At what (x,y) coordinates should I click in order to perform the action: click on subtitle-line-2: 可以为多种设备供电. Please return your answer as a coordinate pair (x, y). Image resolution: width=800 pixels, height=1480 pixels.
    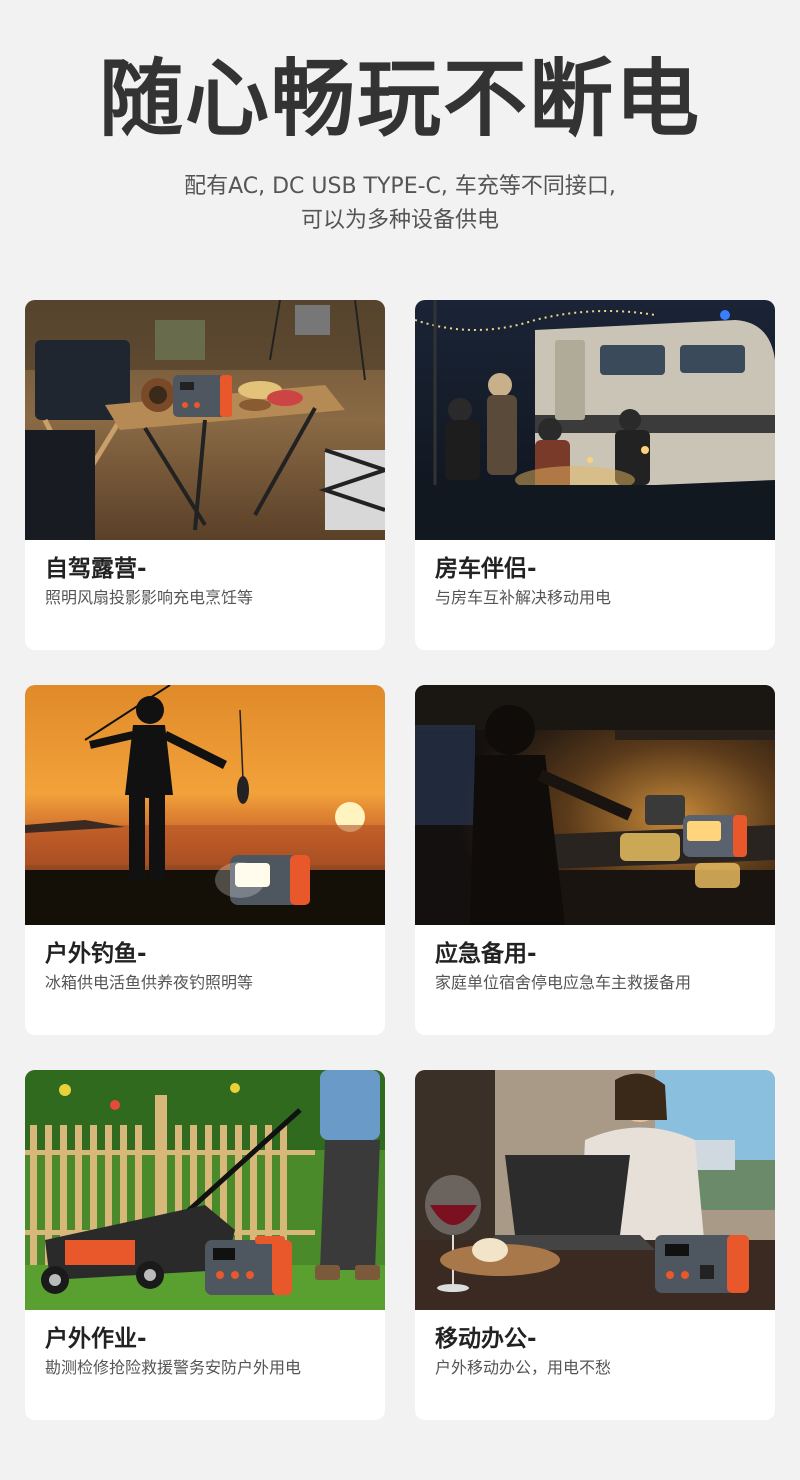
    Looking at the image, I should click on (399, 220).